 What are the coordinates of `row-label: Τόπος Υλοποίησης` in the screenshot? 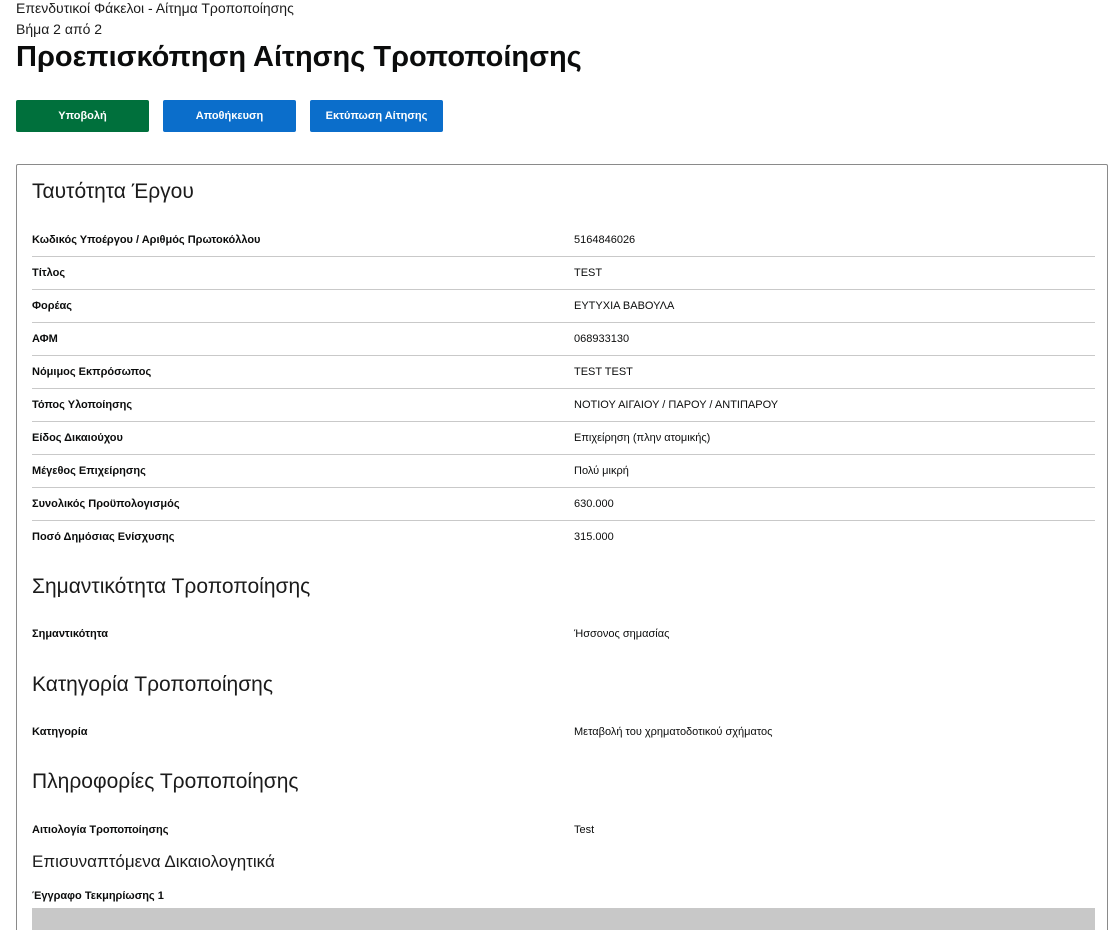 It's located at (82, 405).